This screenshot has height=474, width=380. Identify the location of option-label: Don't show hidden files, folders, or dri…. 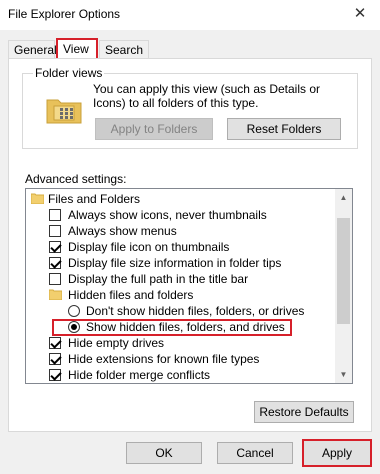
(195, 311).